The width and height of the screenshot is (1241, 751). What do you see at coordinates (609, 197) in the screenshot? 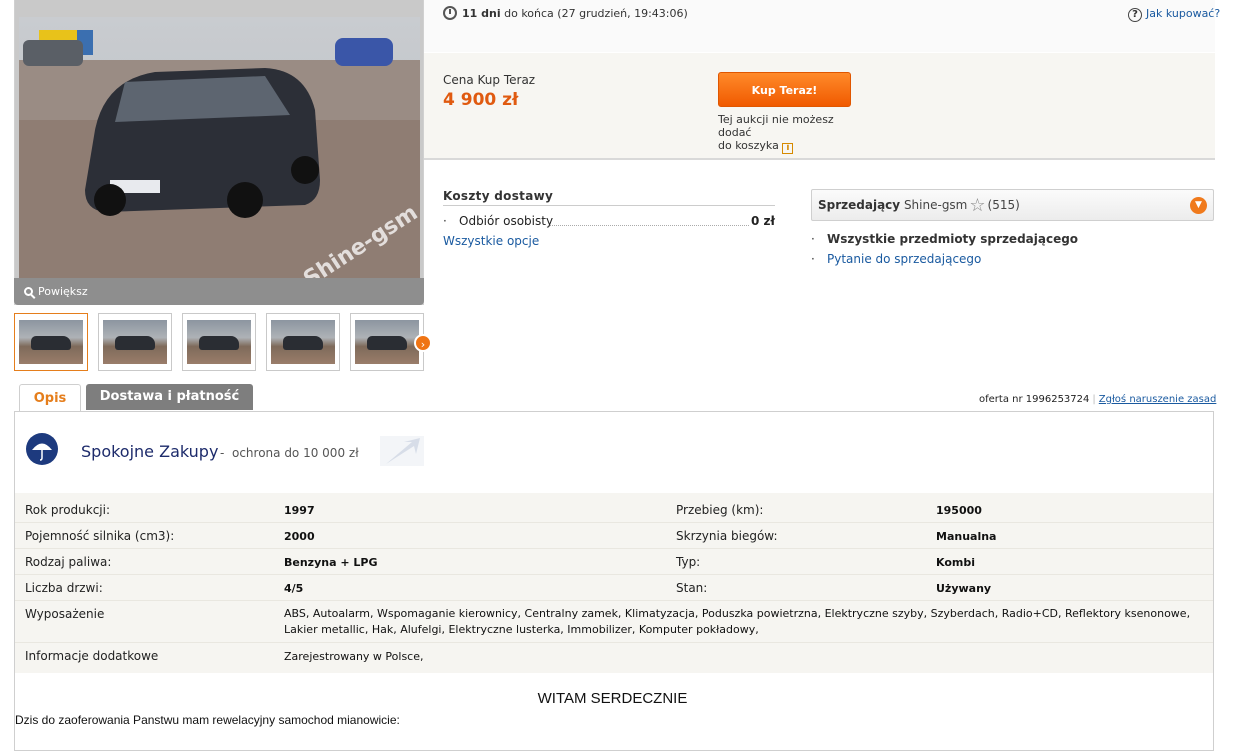
I see `shipping-title: Koszty dostawy` at bounding box center [609, 197].